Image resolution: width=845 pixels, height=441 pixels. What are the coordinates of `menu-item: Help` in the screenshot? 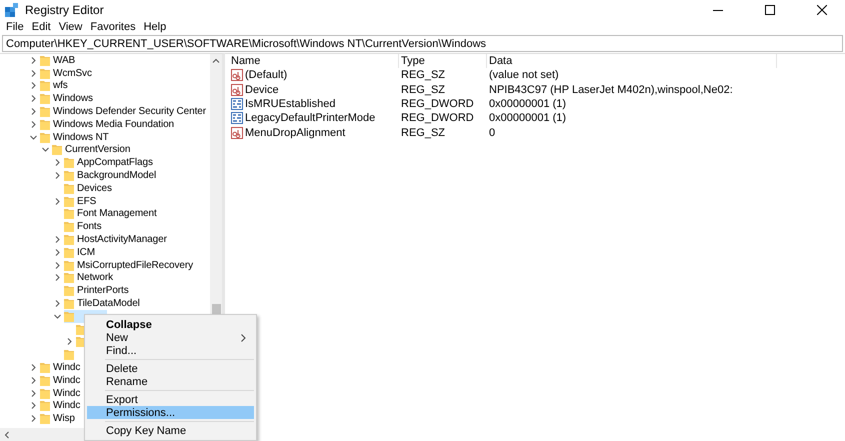 It's located at (155, 27).